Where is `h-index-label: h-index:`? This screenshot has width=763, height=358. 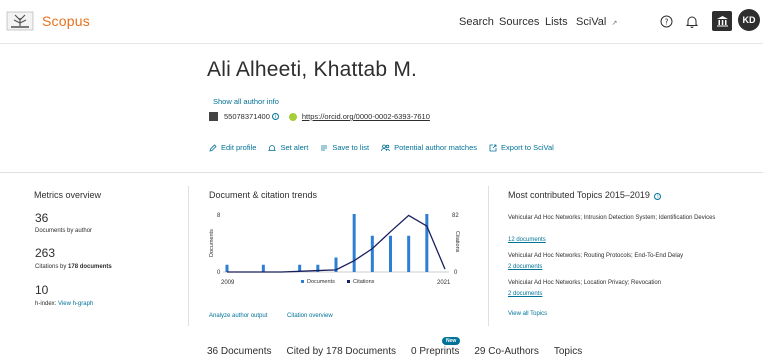
h-index-label: h-index: is located at coordinates (46, 304).